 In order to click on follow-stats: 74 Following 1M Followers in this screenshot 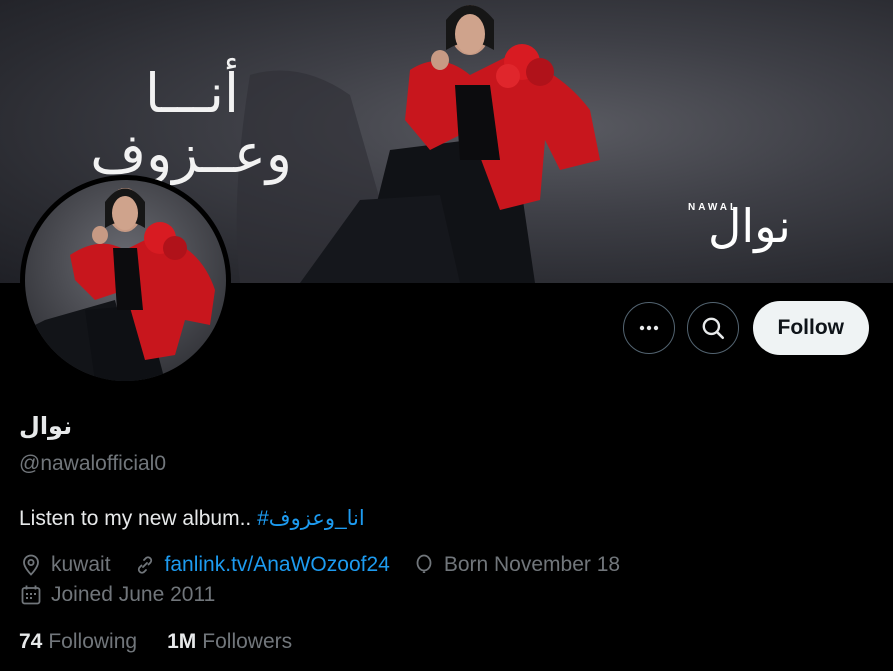, I will do `click(170, 642)`.